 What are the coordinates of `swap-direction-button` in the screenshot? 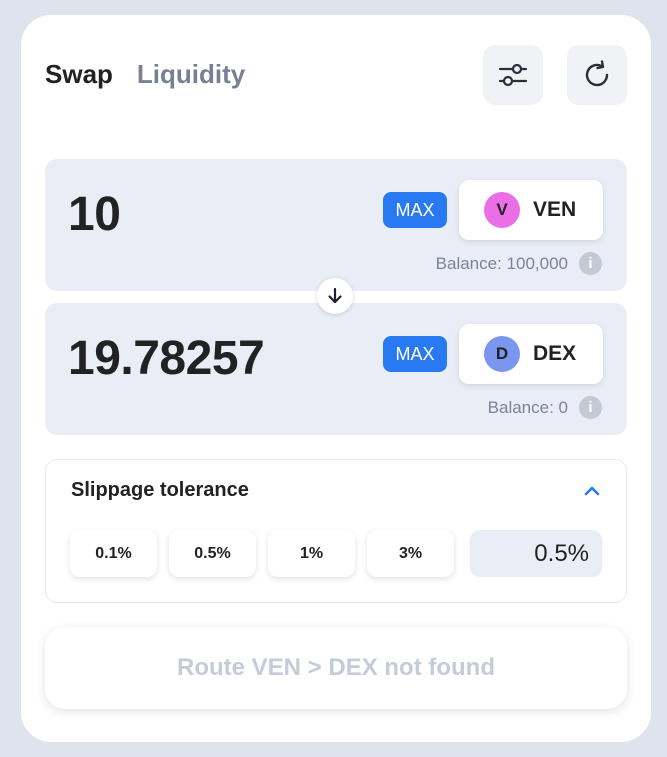 It's located at (335, 296).